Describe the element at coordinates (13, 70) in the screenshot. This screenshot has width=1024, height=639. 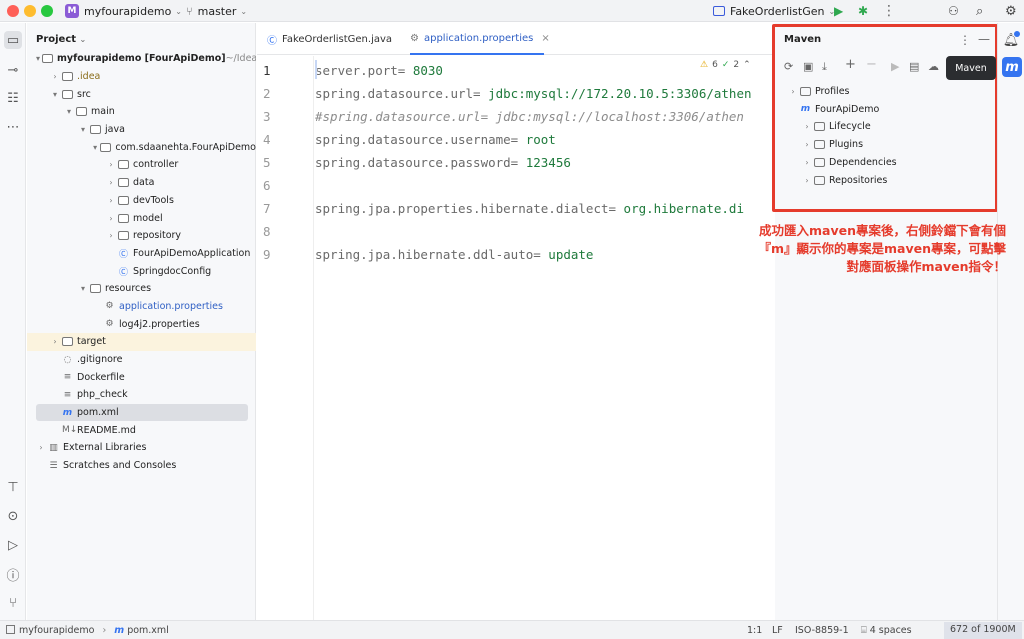
I see `commit-icon: ⊸` at that location.